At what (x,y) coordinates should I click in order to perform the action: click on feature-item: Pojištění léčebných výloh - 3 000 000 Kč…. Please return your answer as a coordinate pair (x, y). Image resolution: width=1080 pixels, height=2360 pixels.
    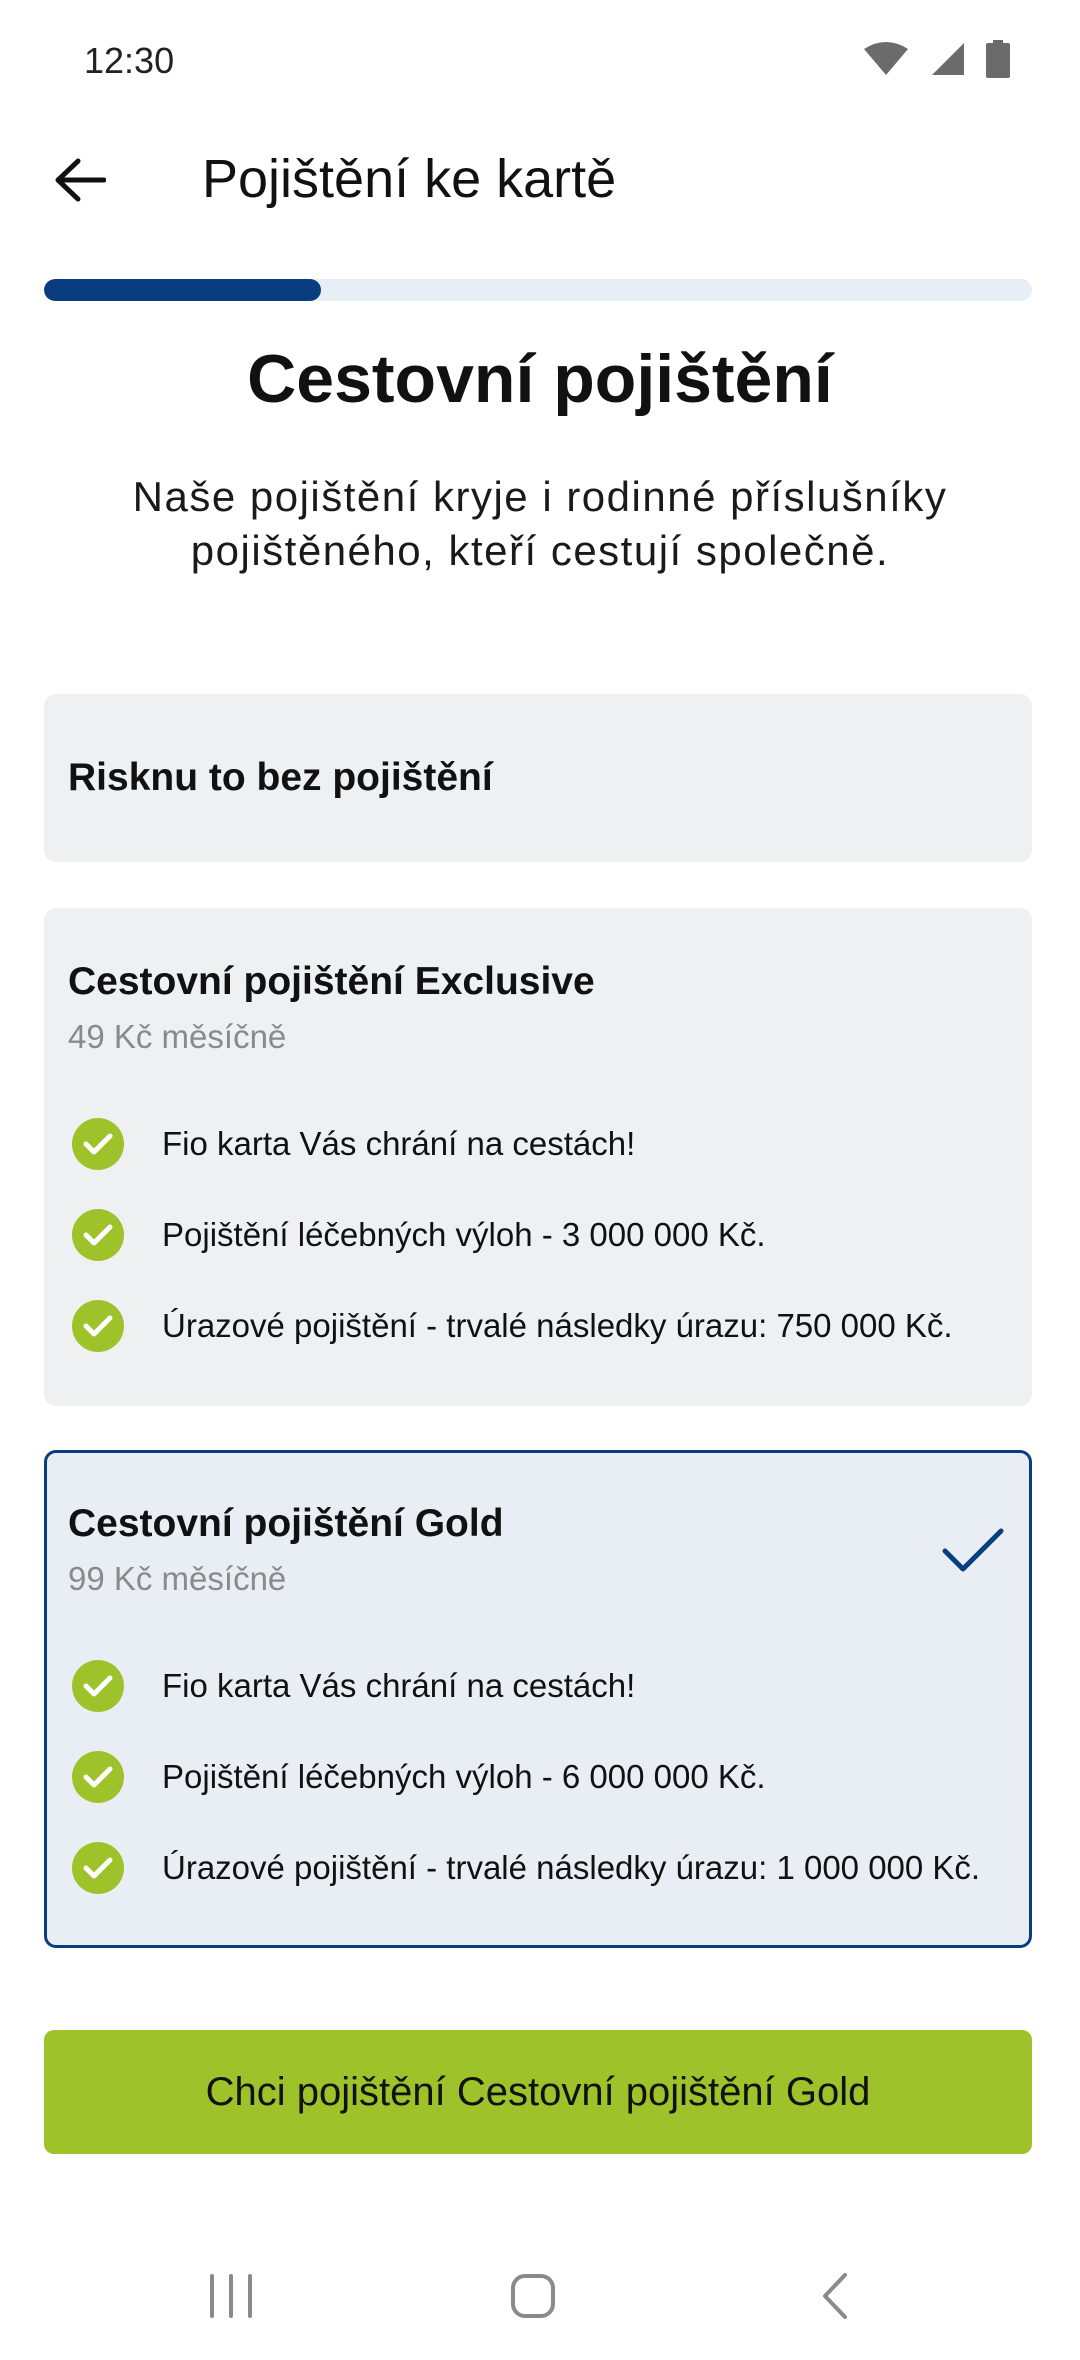
    Looking at the image, I should click on (512, 1254).